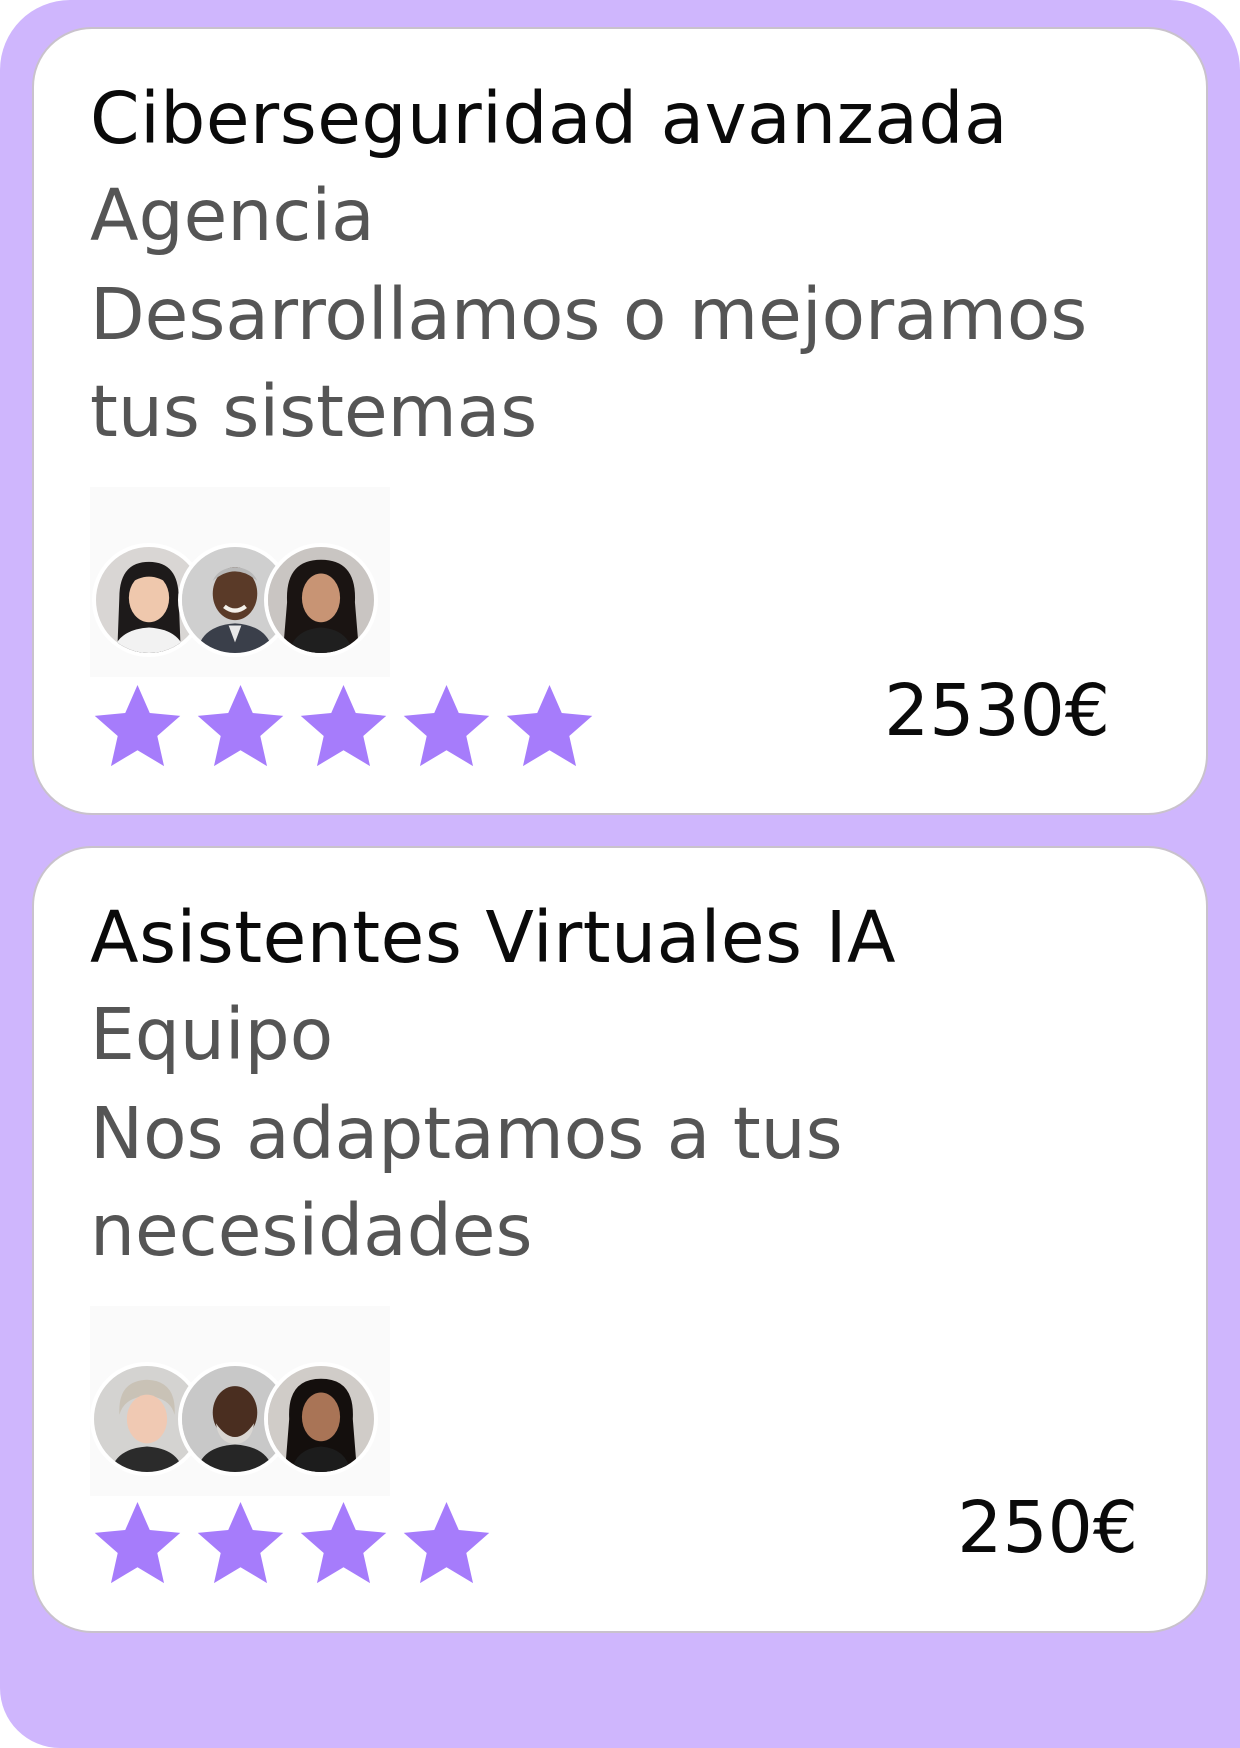 Image resolution: width=1240 pixels, height=1748 pixels. I want to click on card-description: Desarrollamos o mejoramos tus sistemas, so click(589, 363).